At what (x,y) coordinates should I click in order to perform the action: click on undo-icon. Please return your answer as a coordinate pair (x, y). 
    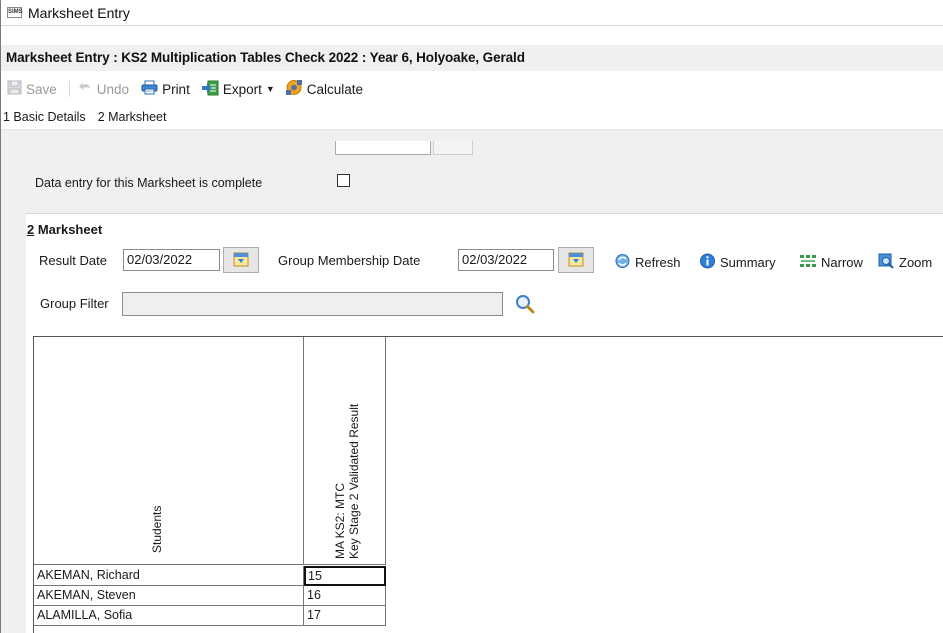
    Looking at the image, I should click on (85, 89).